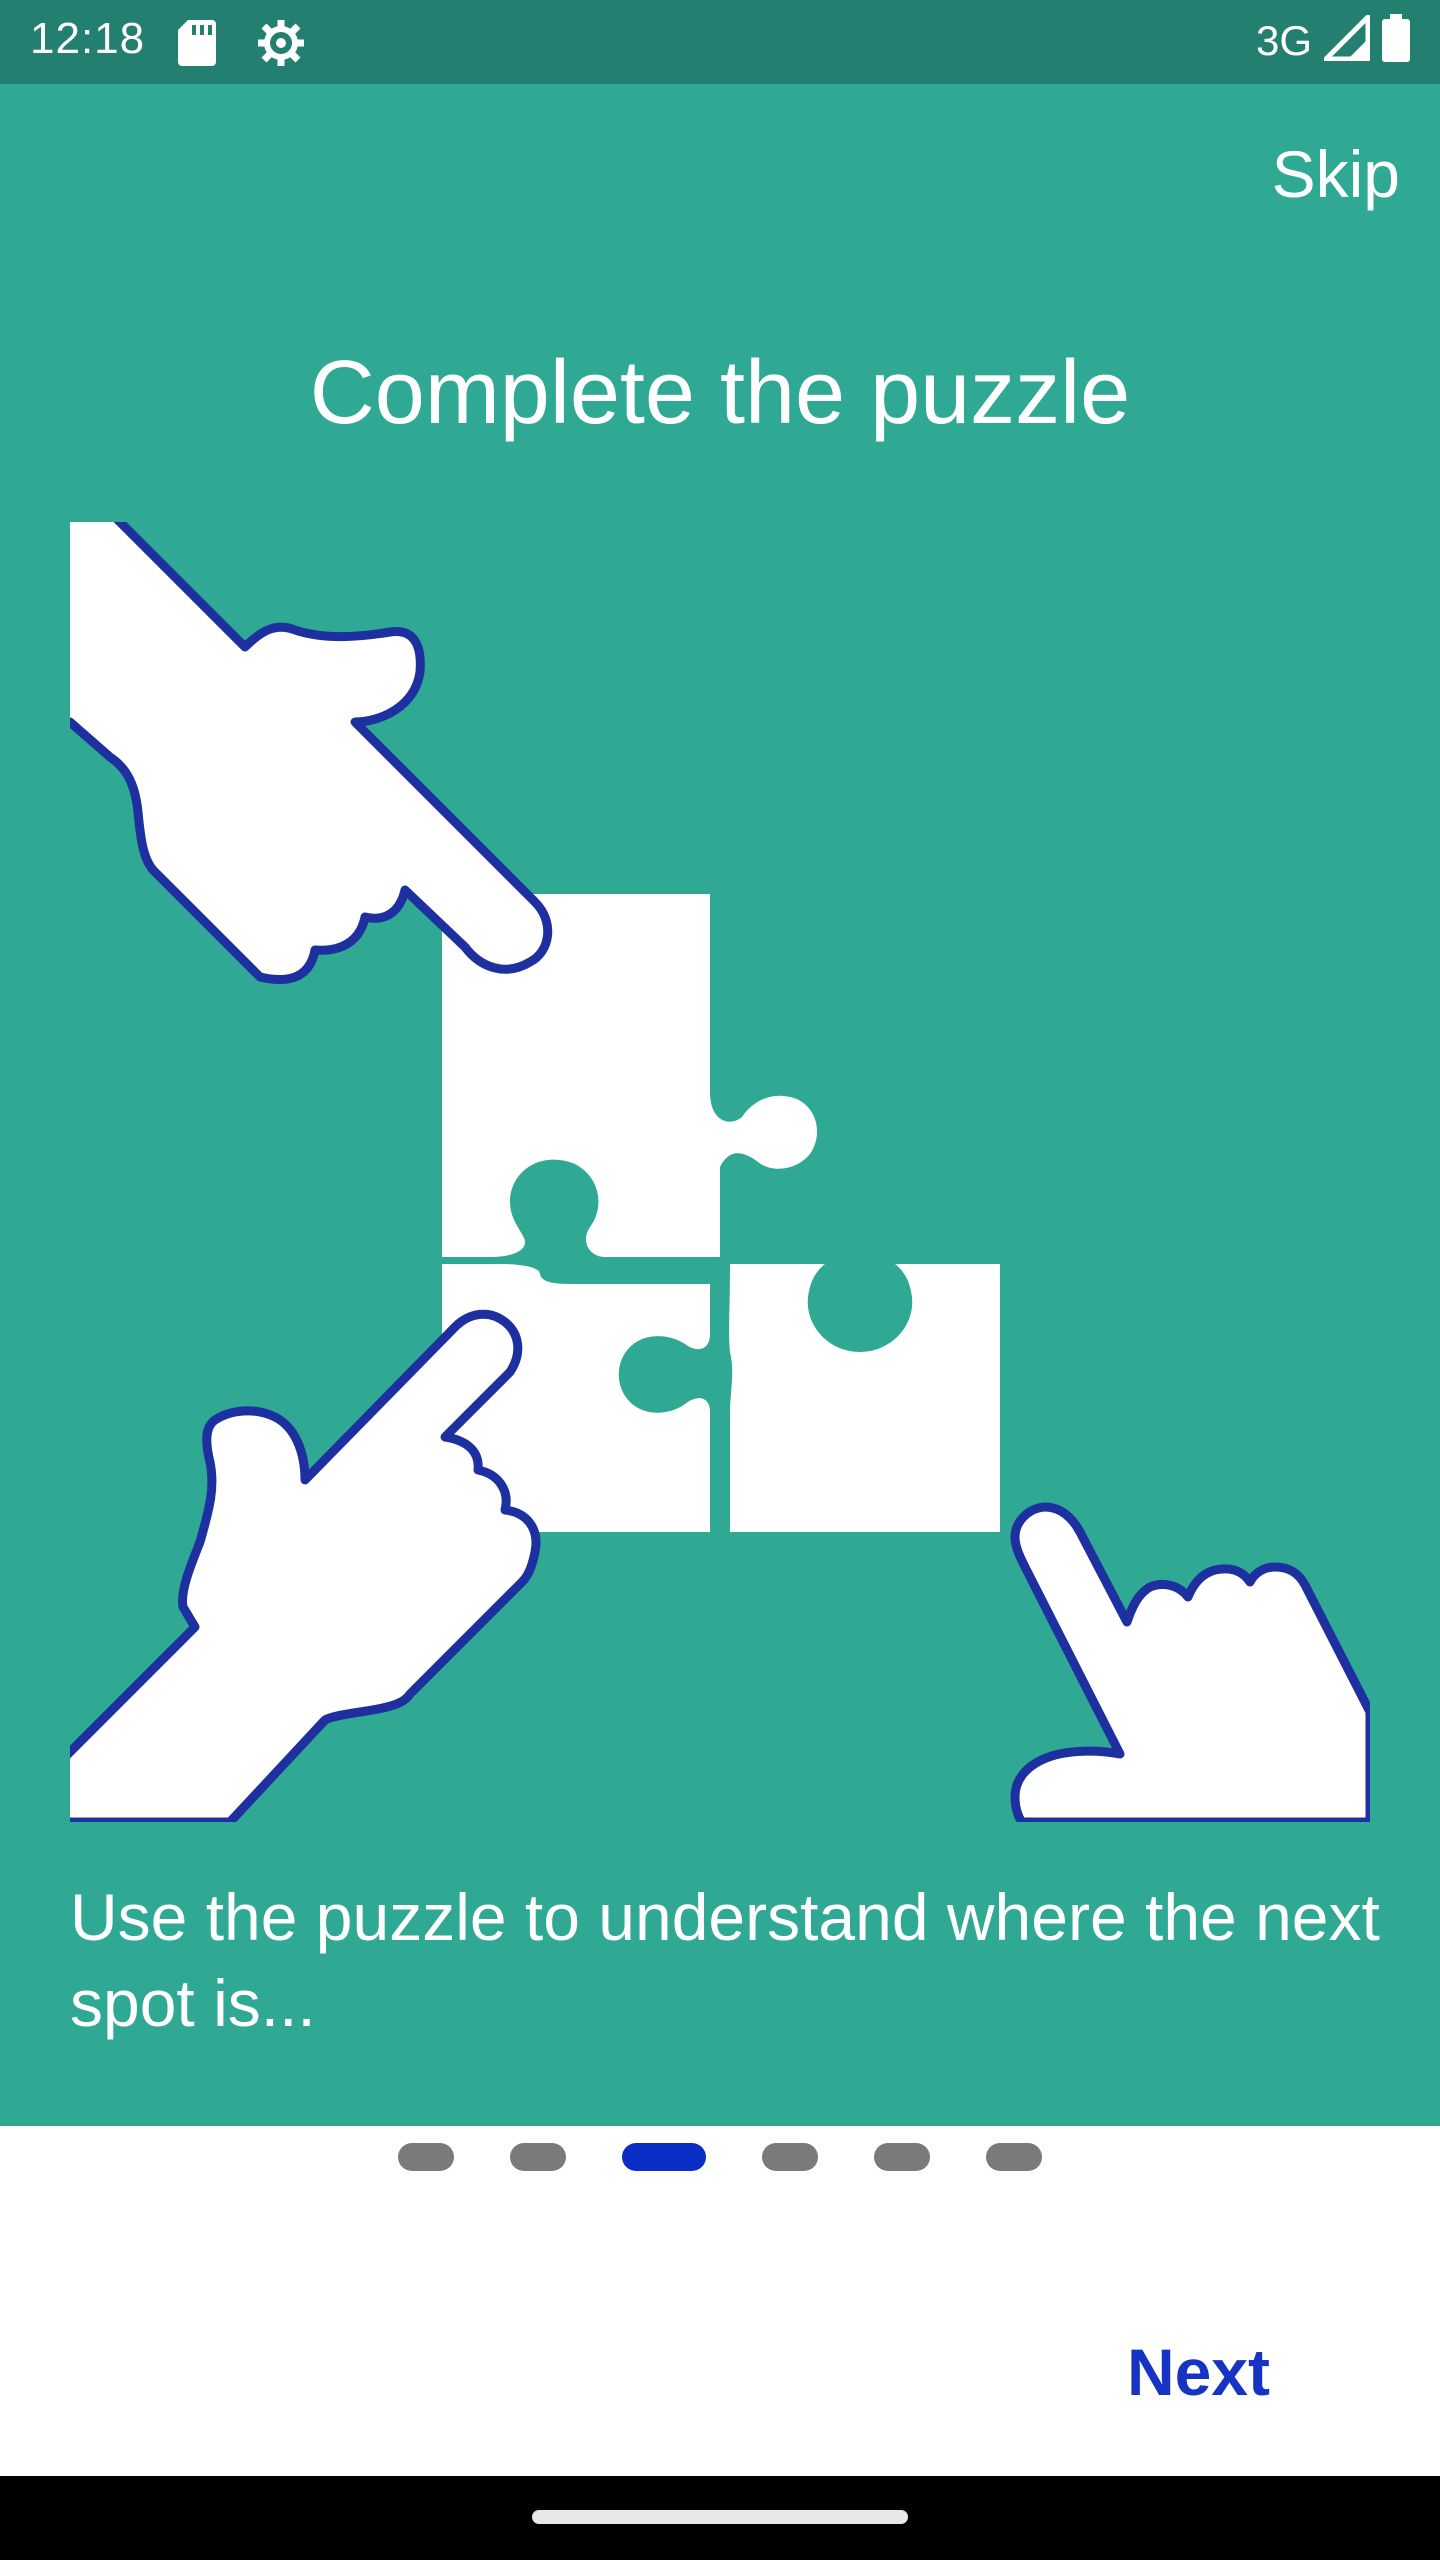  What do you see at coordinates (1336, 174) in the screenshot?
I see `skip-button: Skip` at bounding box center [1336, 174].